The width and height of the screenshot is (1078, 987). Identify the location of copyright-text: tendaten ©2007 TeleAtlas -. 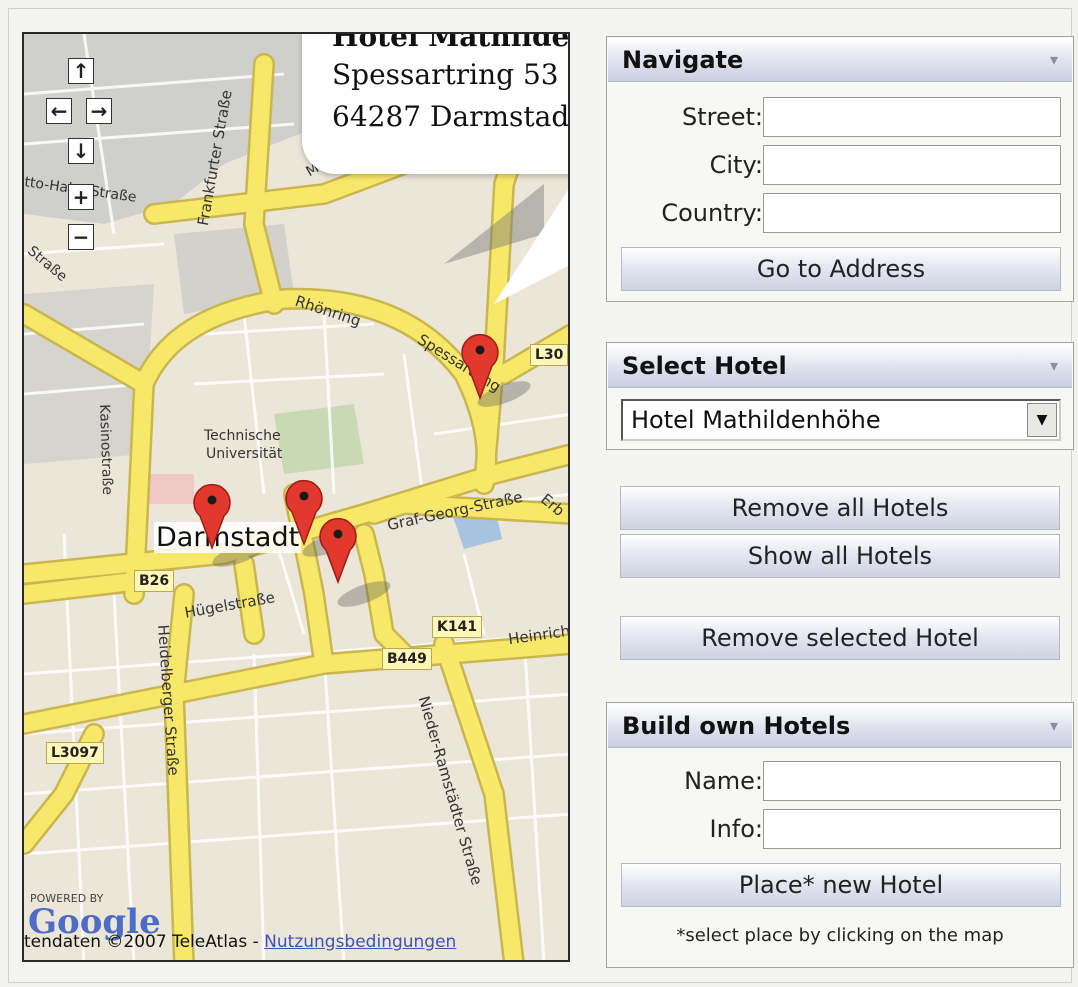
(144, 942).